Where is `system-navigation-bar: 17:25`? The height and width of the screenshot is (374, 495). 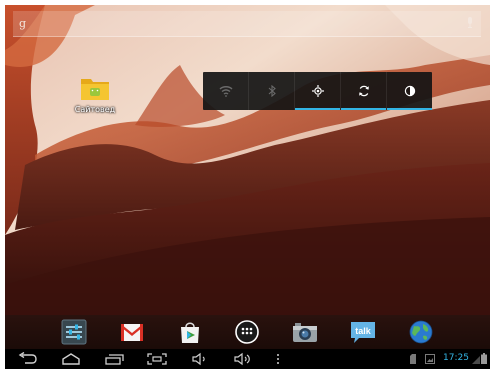
system-navigation-bar: 17:25 is located at coordinates (247, 359).